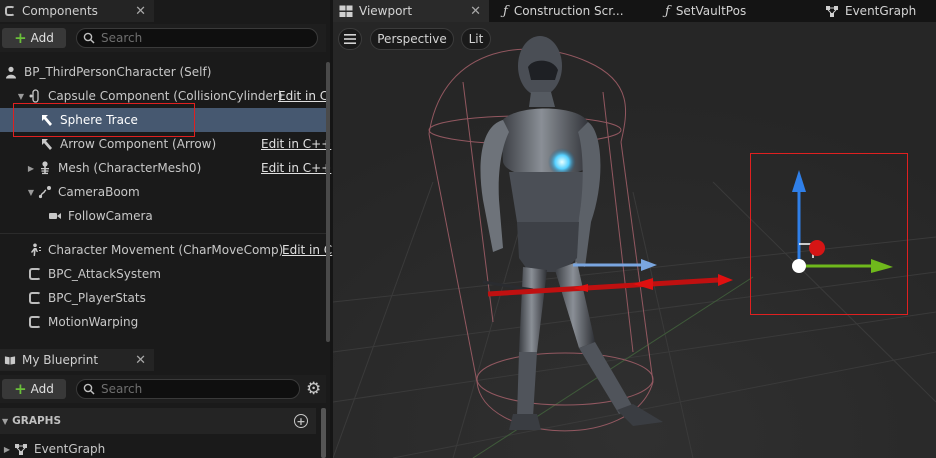  I want to click on tree-row-label: Character Movement (CharMoveComp), so click(166, 250).